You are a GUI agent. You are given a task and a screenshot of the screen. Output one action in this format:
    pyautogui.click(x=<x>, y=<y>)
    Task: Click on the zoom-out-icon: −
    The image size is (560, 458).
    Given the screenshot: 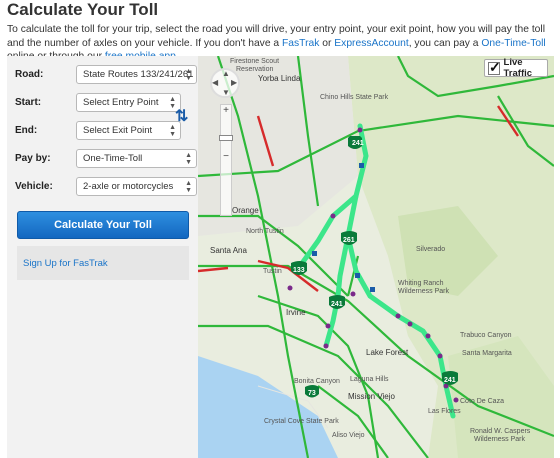 What is the action you would take?
    pyautogui.click(x=226, y=156)
    